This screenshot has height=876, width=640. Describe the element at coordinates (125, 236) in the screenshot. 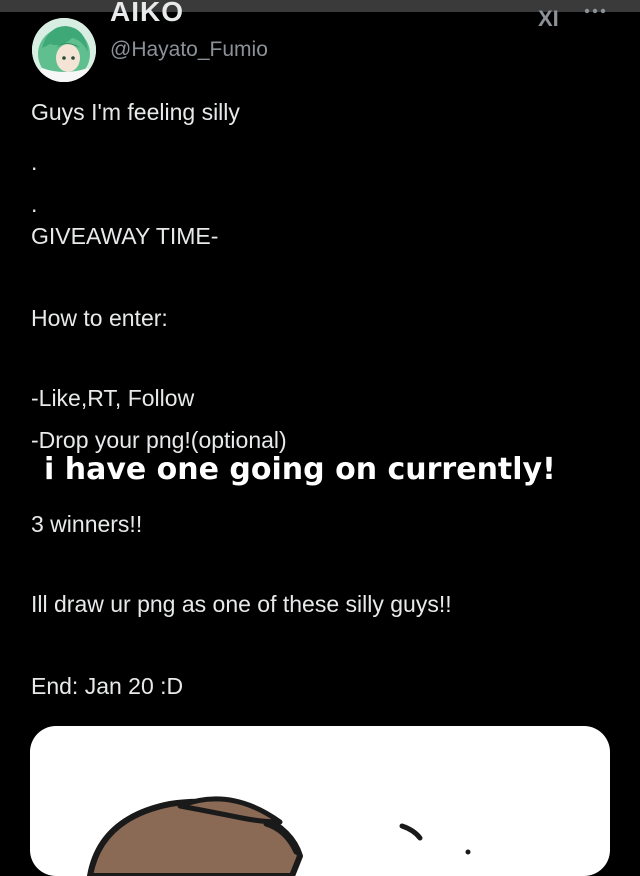

I see `post-line: GIVEAWAY TIME-` at that location.